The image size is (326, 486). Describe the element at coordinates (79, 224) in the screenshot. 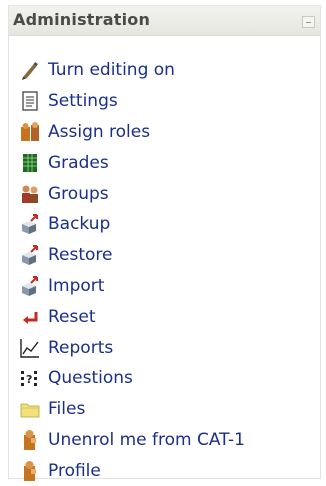

I see `menu-item-label: Backup` at that location.